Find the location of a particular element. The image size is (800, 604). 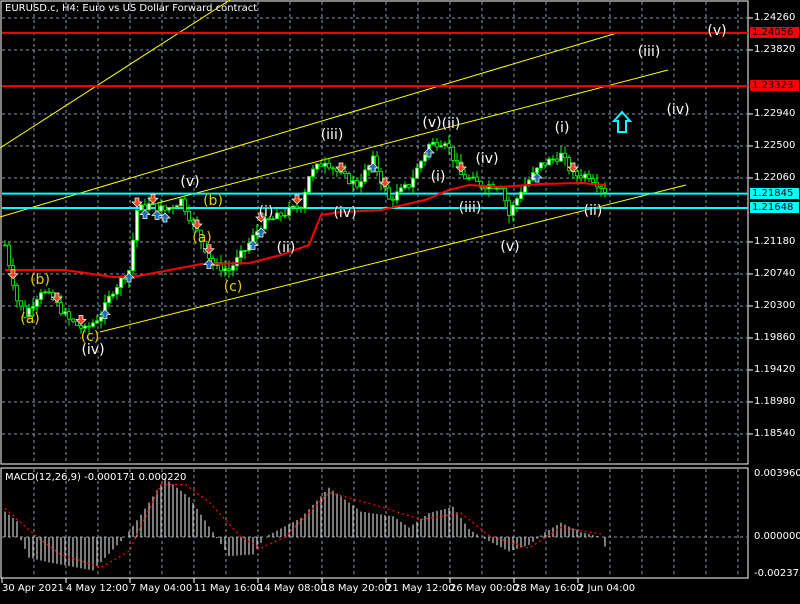

time-axis-label: 11 May 16:00 is located at coordinates (228, 588).